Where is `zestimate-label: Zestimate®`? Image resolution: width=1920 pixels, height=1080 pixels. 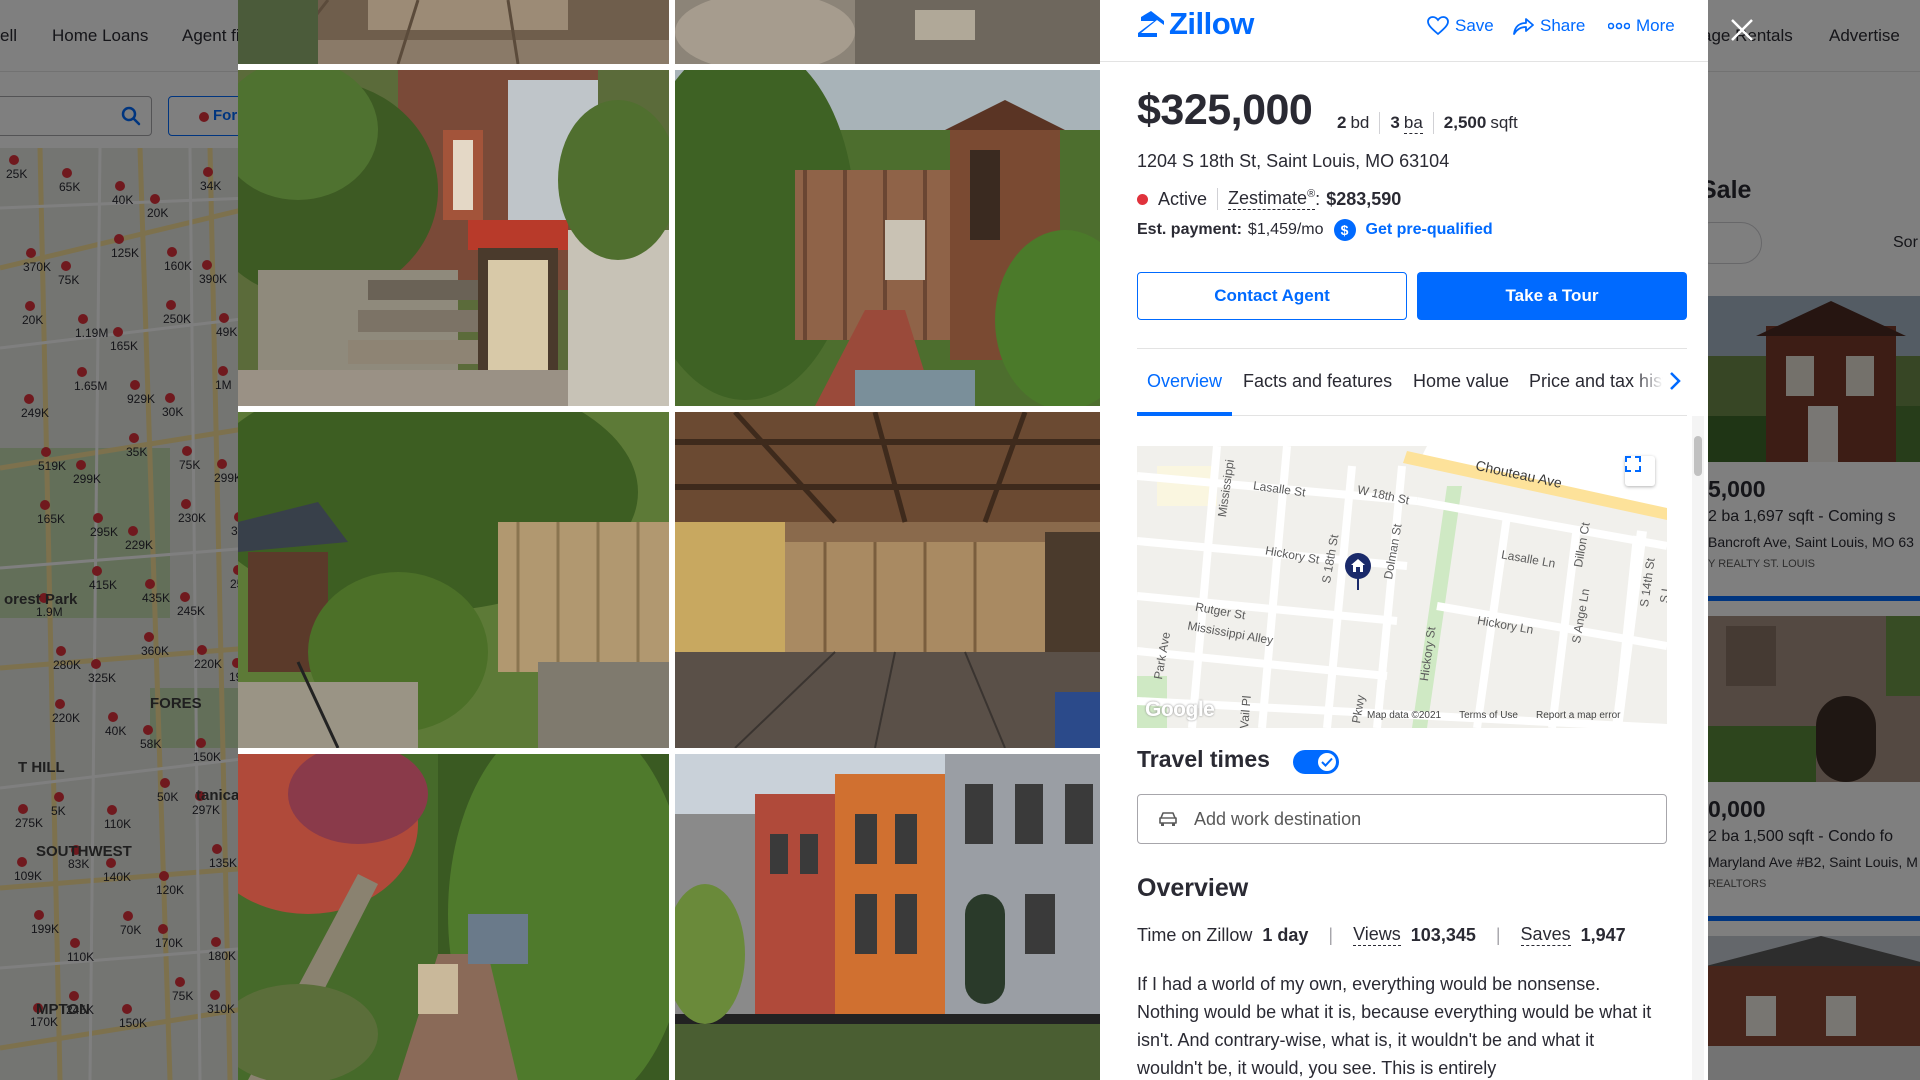 zestimate-label: Zestimate® is located at coordinates (1272, 199).